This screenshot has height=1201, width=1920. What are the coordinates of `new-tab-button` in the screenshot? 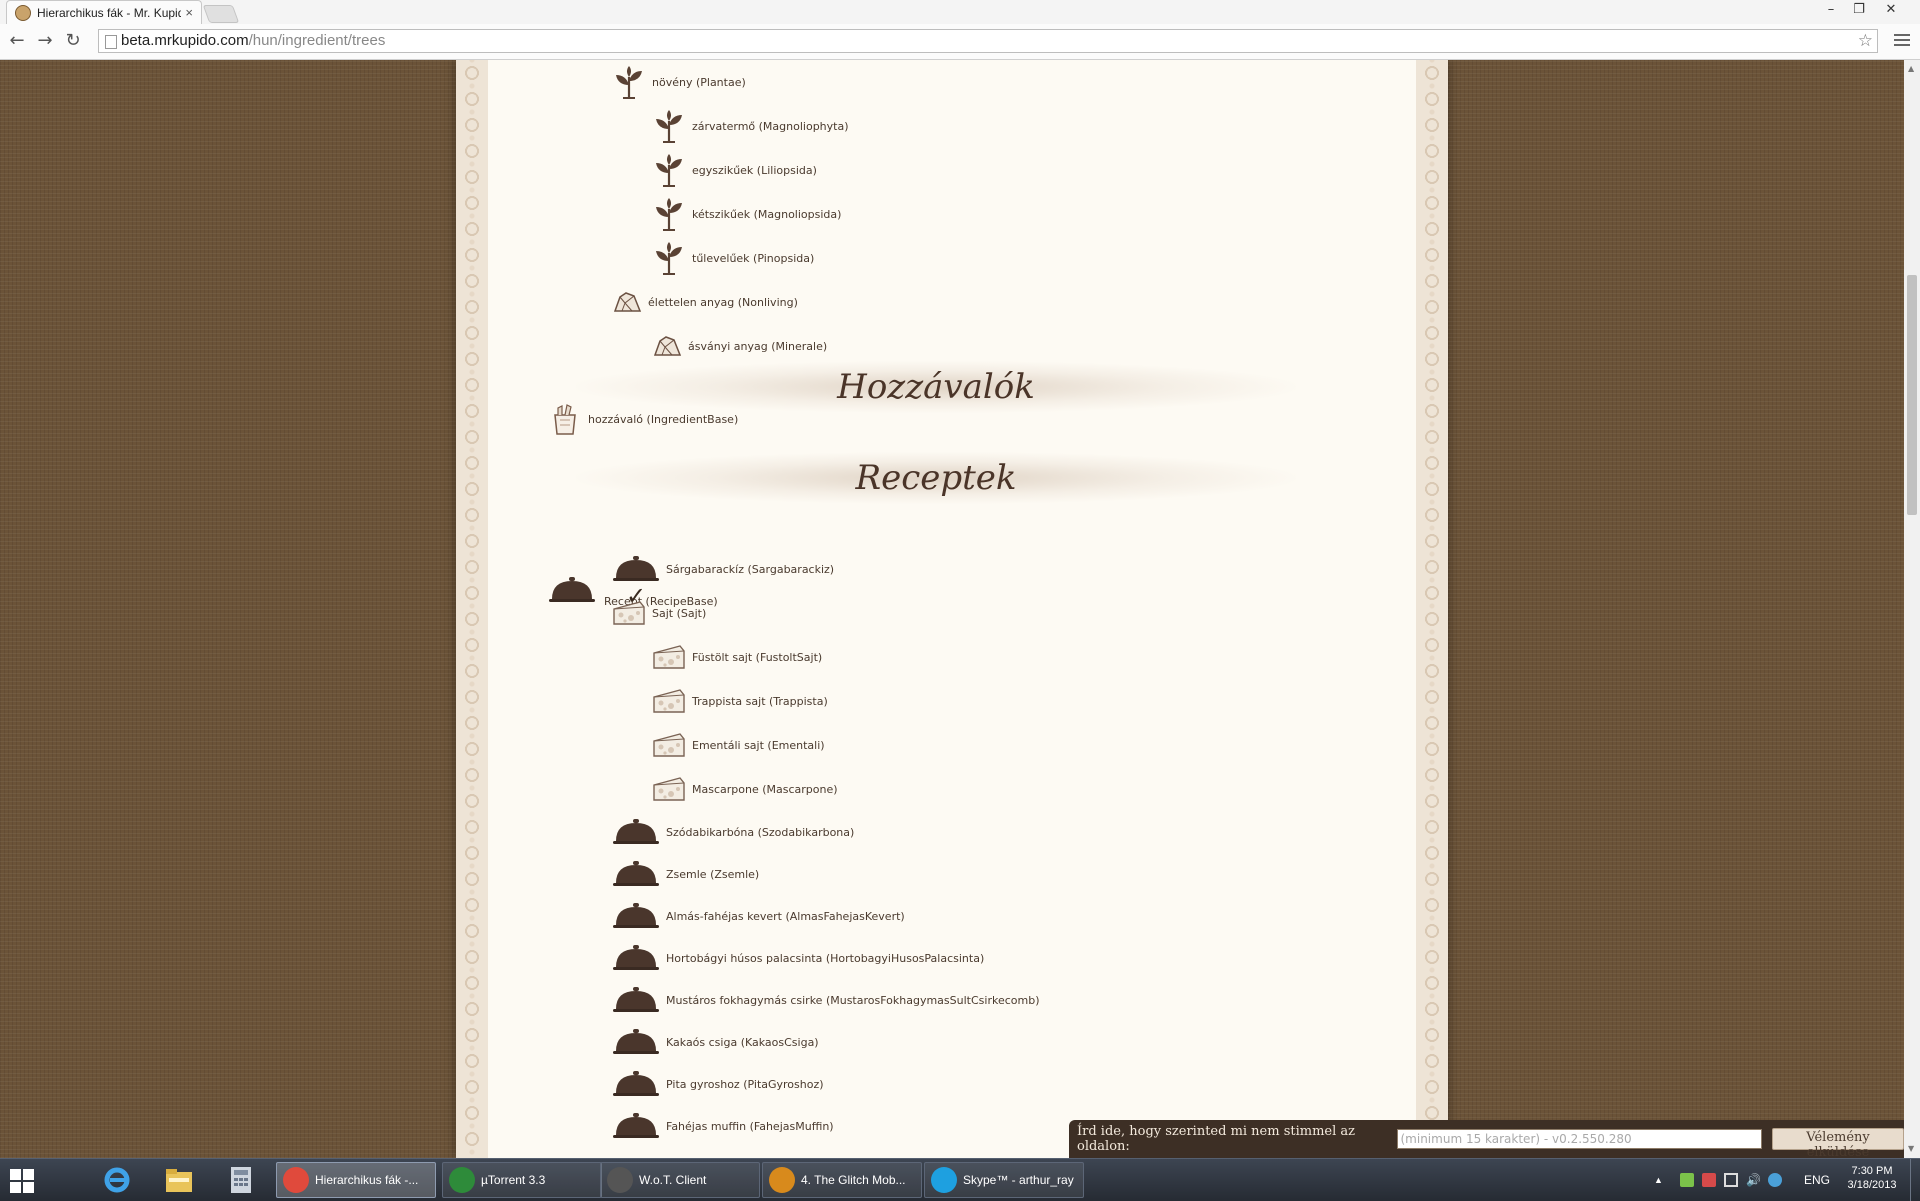 It's located at (221, 14).